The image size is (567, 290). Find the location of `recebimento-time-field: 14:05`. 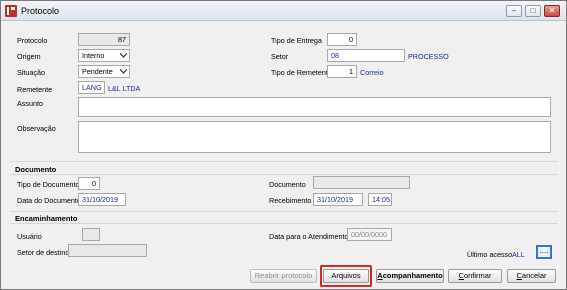

recebimento-time-field: 14:05 is located at coordinates (380, 199).